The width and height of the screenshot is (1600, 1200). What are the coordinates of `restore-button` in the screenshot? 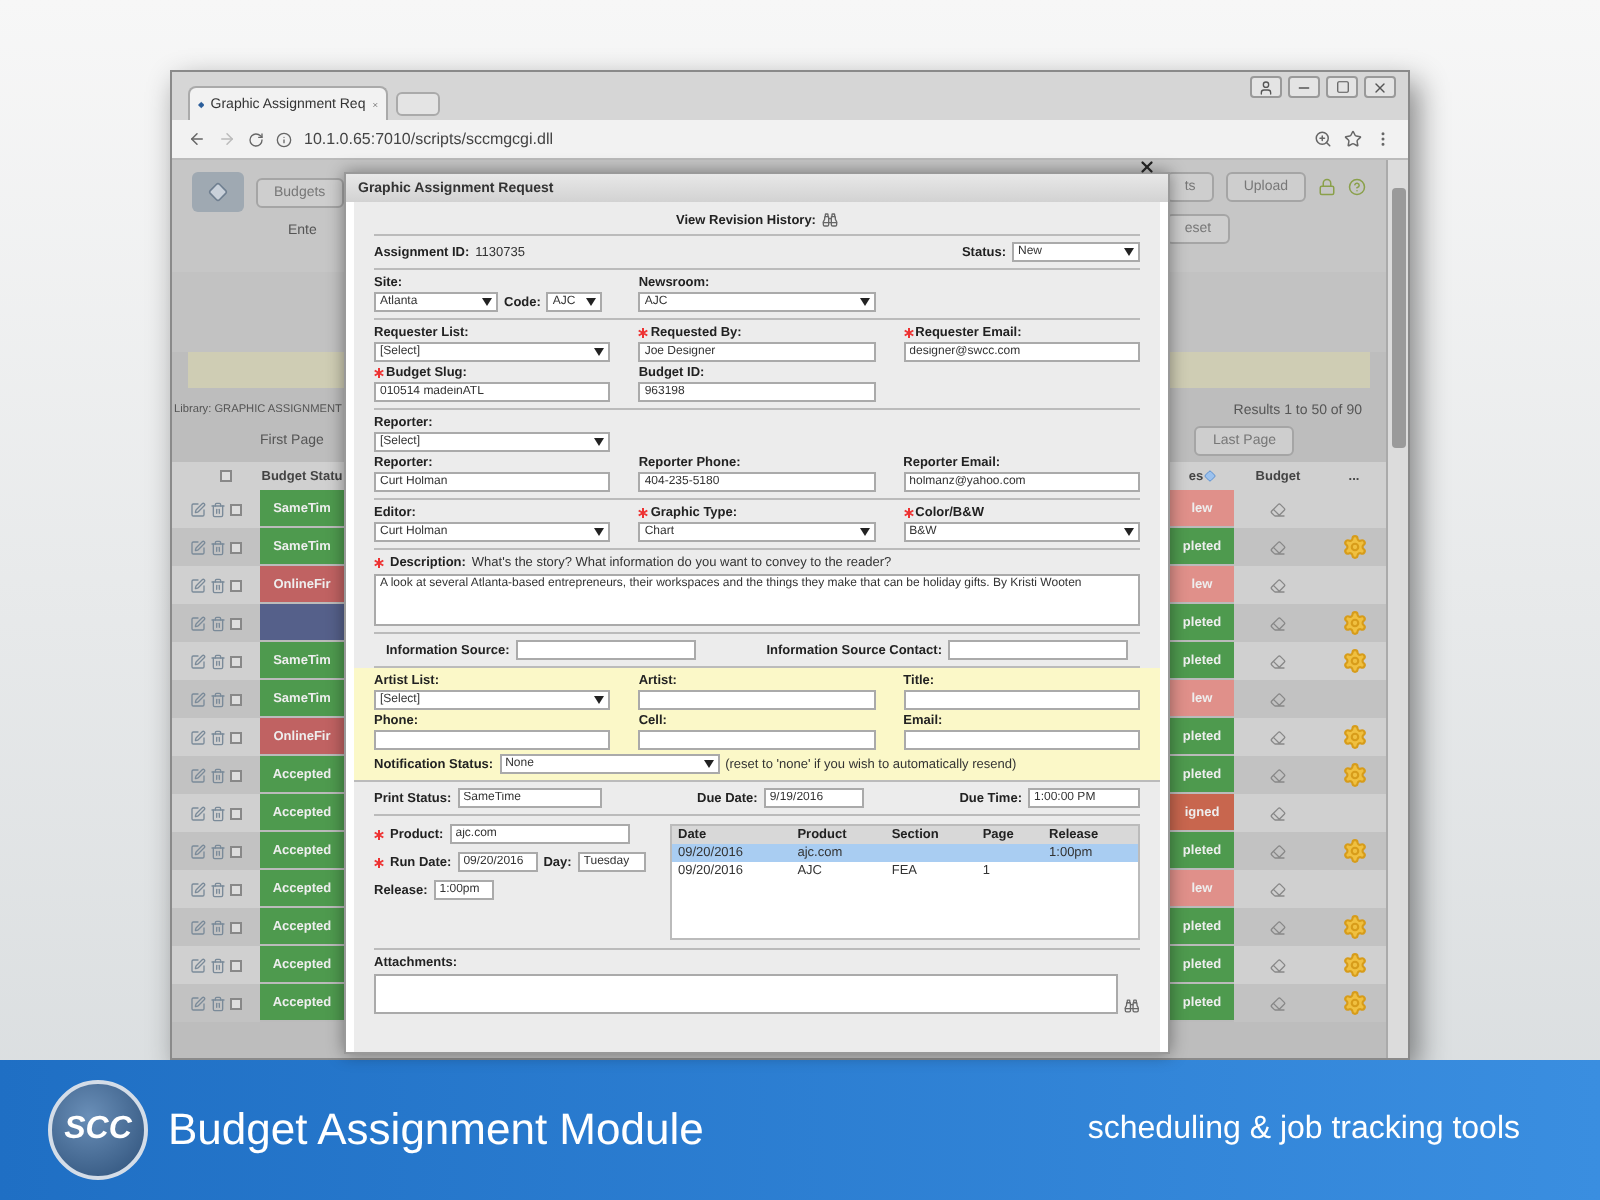 It's located at (1342, 87).